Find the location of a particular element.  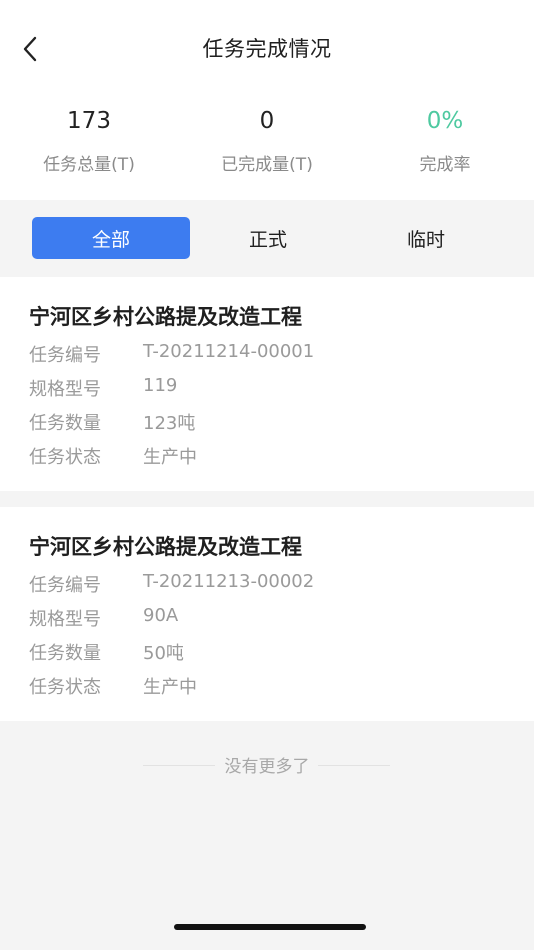

tab-all: 全部 is located at coordinates (111, 238).